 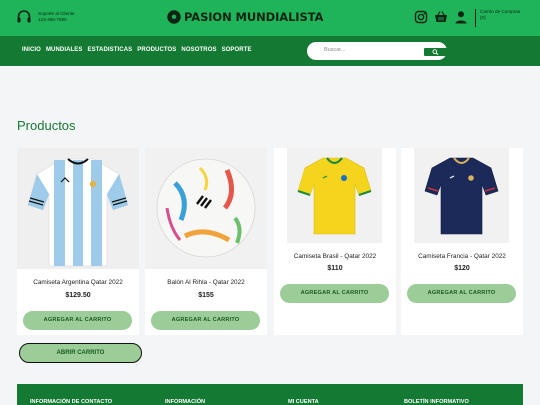 What do you see at coordinates (483, 17) in the screenshot?
I see `cart-count: (0)` at bounding box center [483, 17].